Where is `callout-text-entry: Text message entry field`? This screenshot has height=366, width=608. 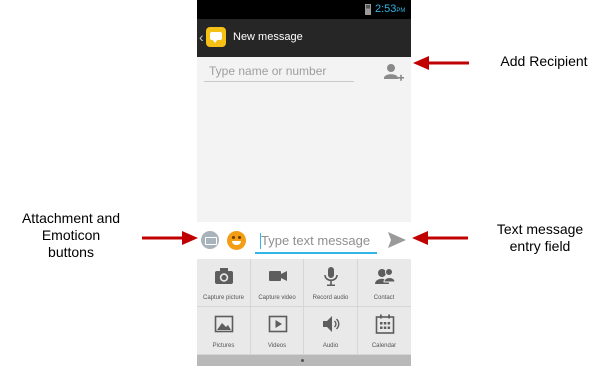
callout-text-entry: Text message entry field is located at coordinates (540, 238).